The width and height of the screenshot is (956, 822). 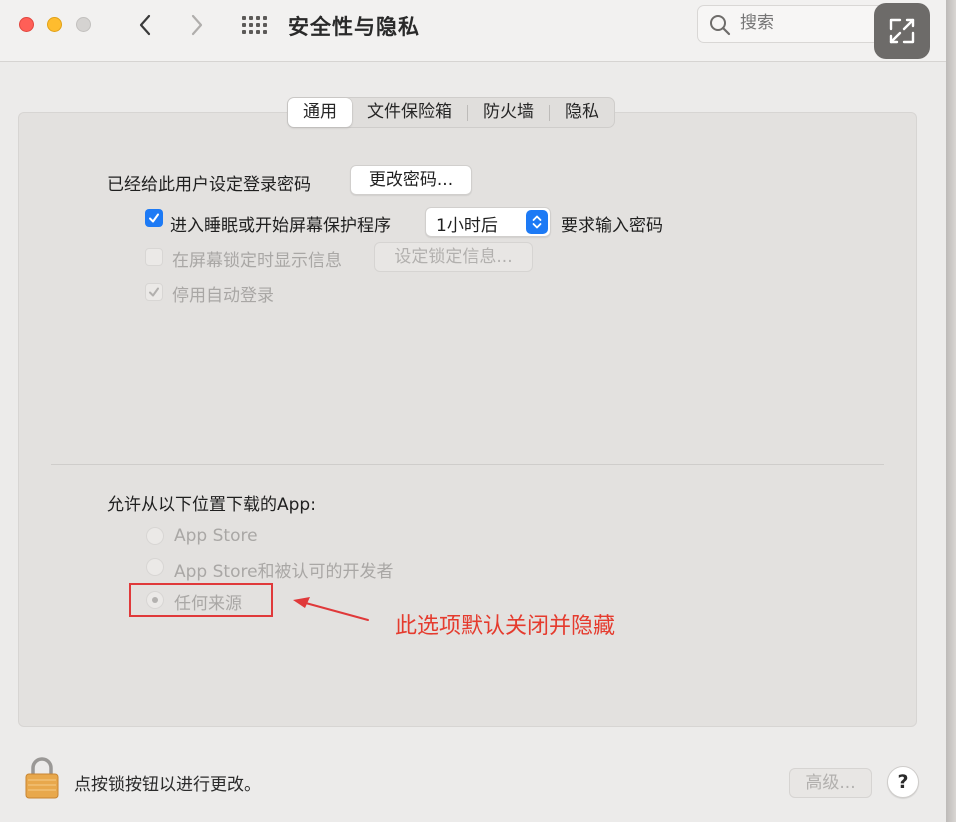 What do you see at coordinates (201, 600) in the screenshot?
I see `annotation-highlight-box` at bounding box center [201, 600].